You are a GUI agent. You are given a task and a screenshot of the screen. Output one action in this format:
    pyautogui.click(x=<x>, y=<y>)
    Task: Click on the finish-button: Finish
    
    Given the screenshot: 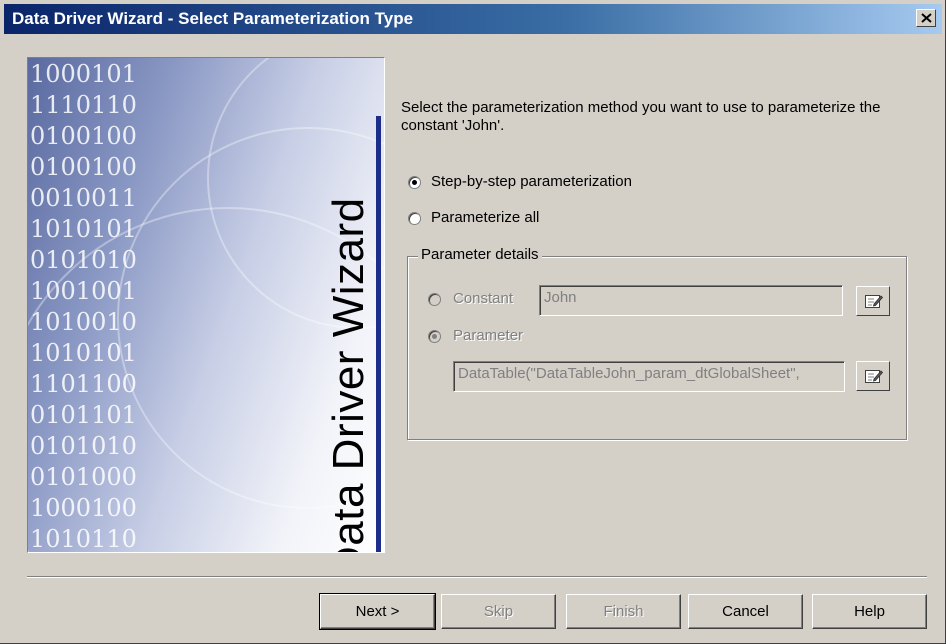 What is the action you would take?
    pyautogui.click(x=623, y=611)
    